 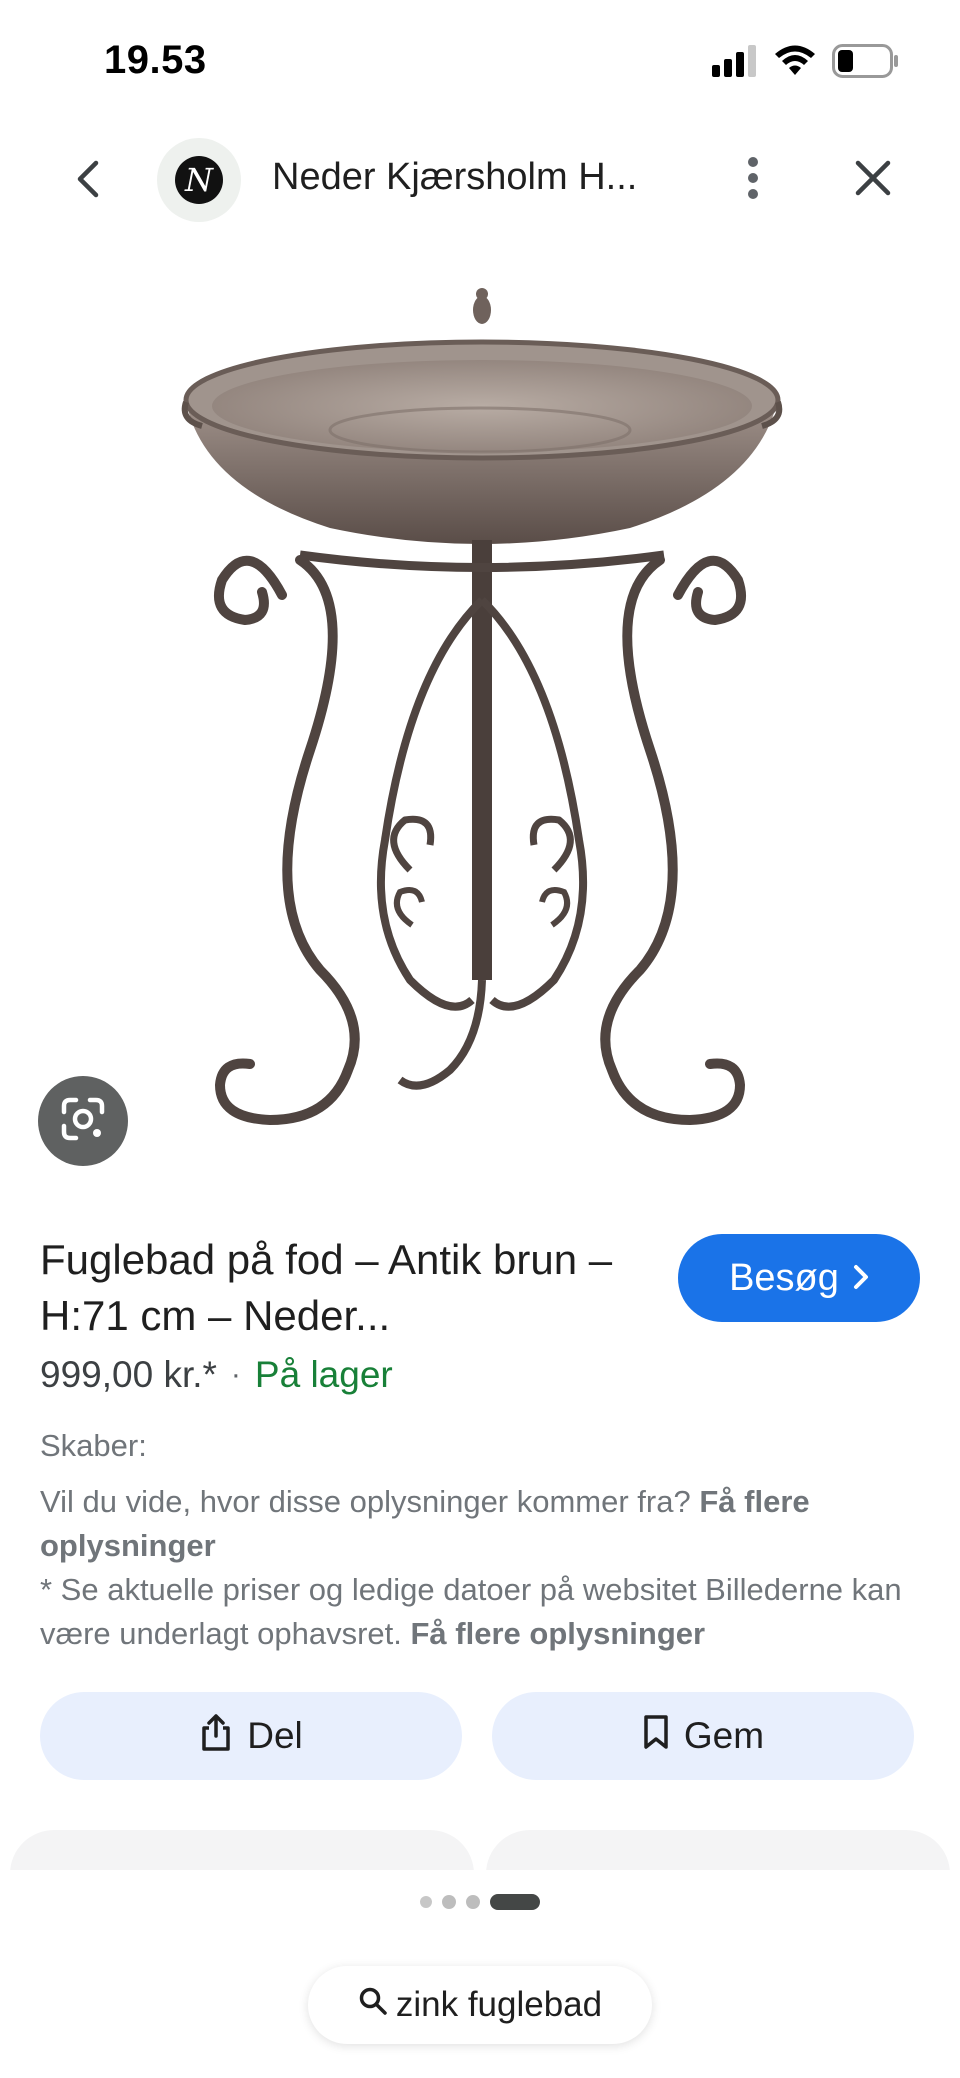 I want to click on share-icon, so click(x=216, y=1736).